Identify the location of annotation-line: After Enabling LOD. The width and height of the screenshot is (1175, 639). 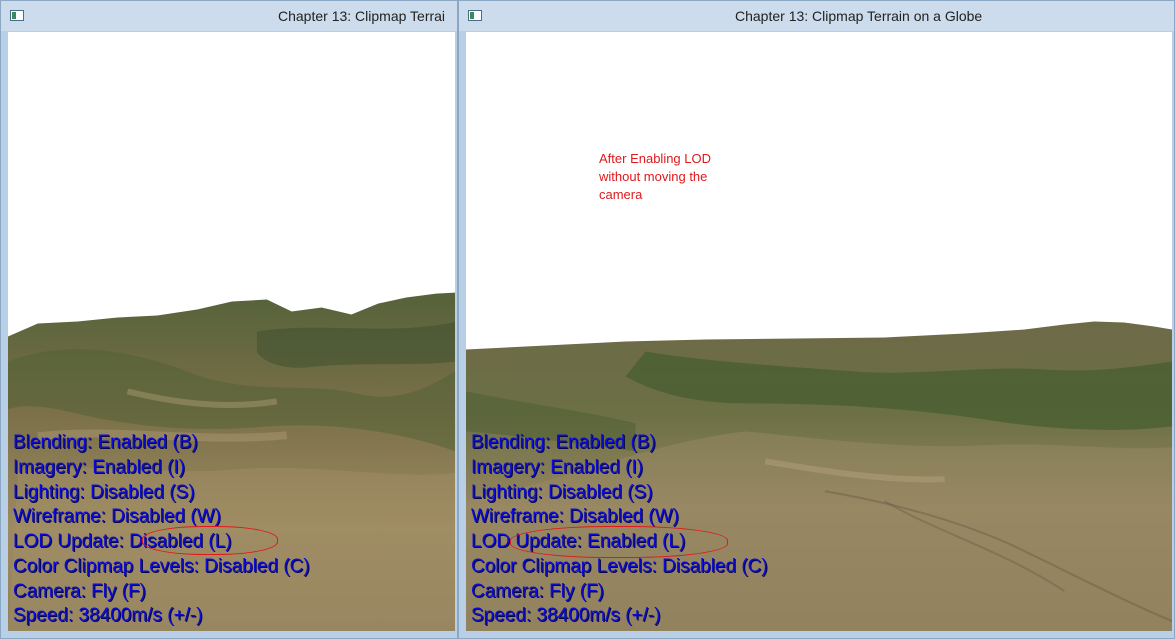
(655, 158).